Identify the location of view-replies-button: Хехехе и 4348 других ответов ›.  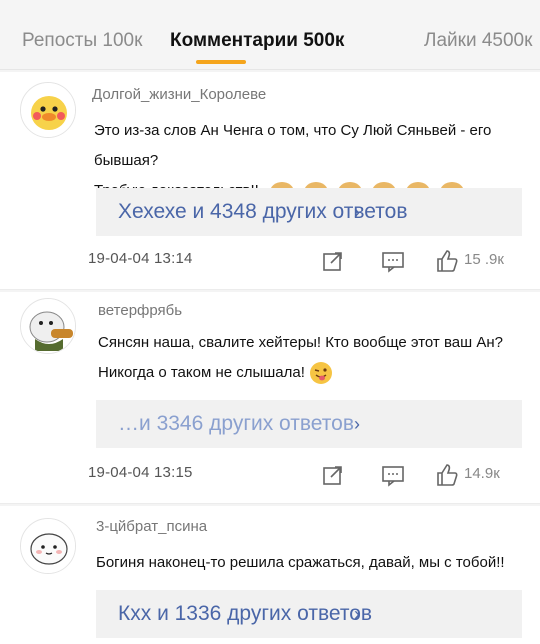
(309, 212).